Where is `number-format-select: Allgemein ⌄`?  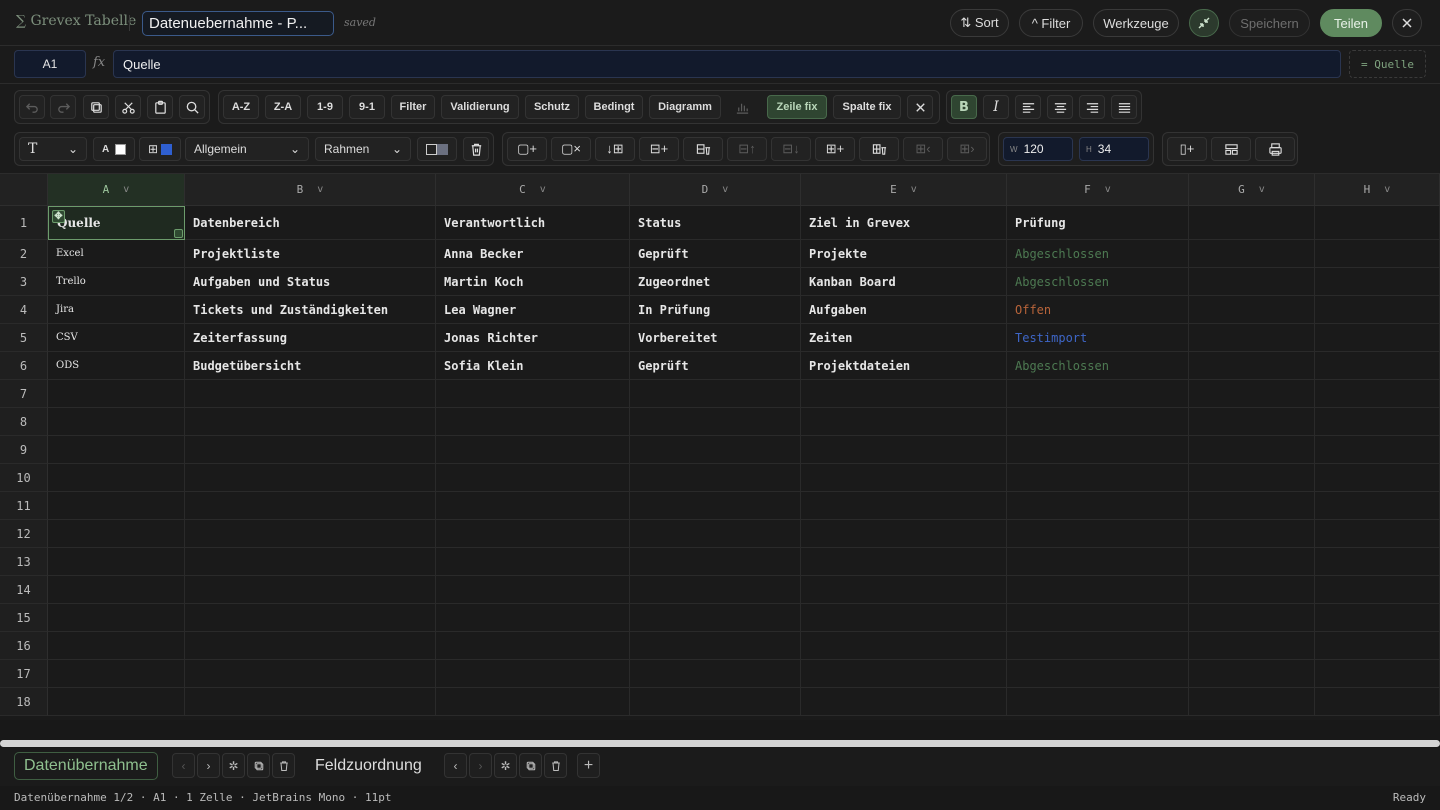
number-format-select: Allgemein ⌄ is located at coordinates (247, 149).